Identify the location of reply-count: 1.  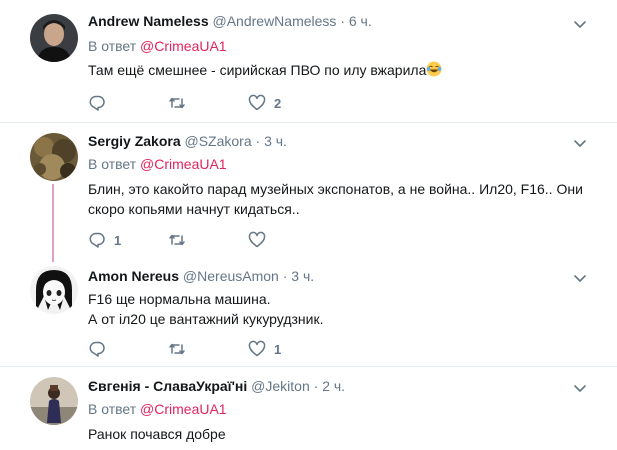
(118, 240).